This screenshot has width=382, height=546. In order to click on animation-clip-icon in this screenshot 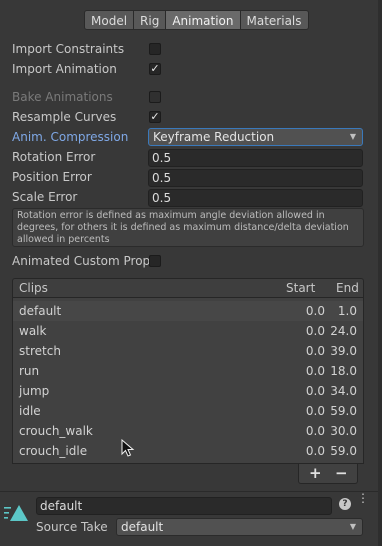, I will do `click(16, 513)`.